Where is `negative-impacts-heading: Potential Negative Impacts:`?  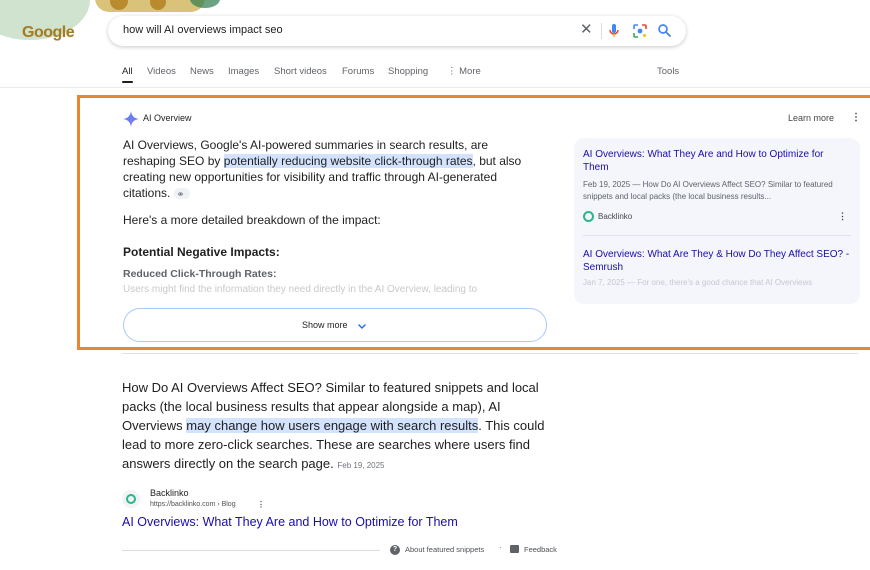 negative-impacts-heading: Potential Negative Impacts: is located at coordinates (201, 252).